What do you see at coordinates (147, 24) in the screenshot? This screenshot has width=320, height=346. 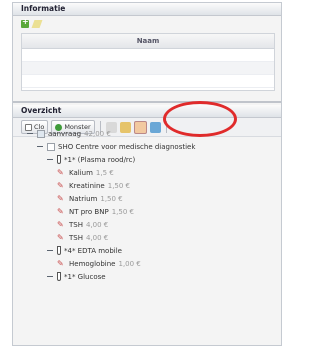 I see `informatie-toolbar` at bounding box center [147, 24].